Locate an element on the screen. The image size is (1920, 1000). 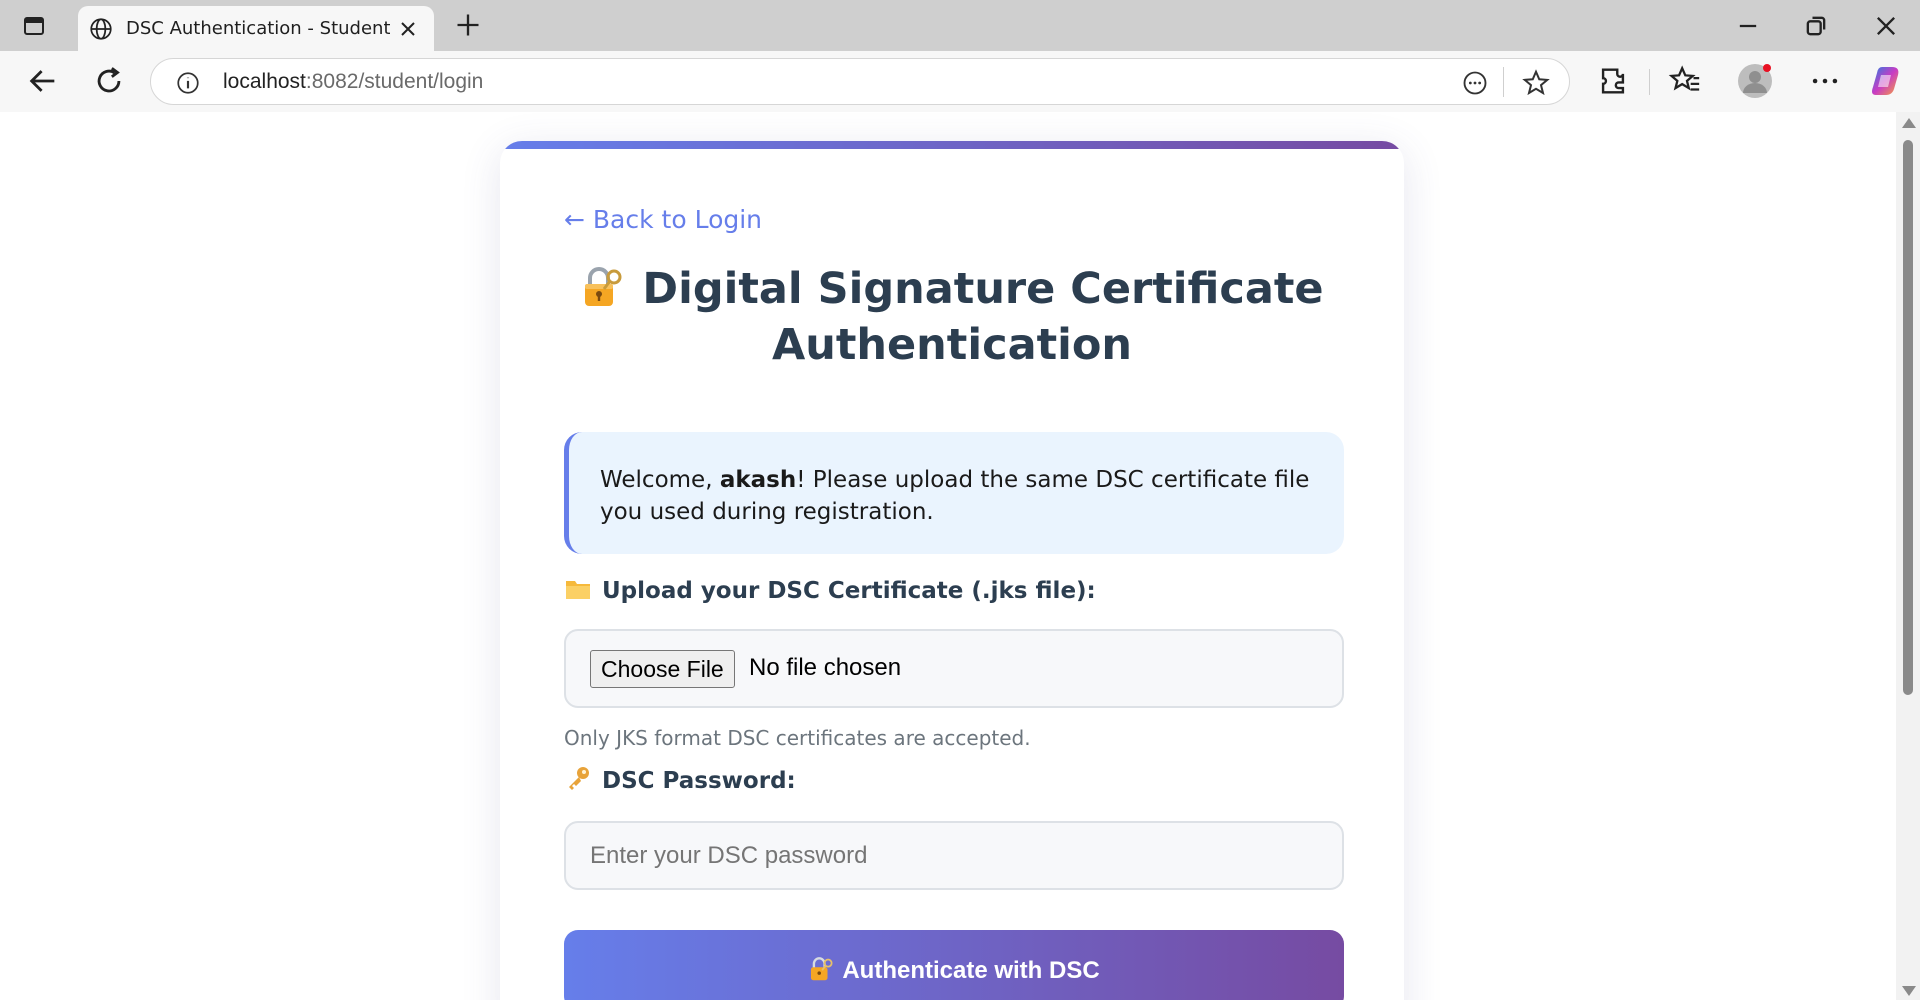
close-icon is located at coordinates (408, 29).